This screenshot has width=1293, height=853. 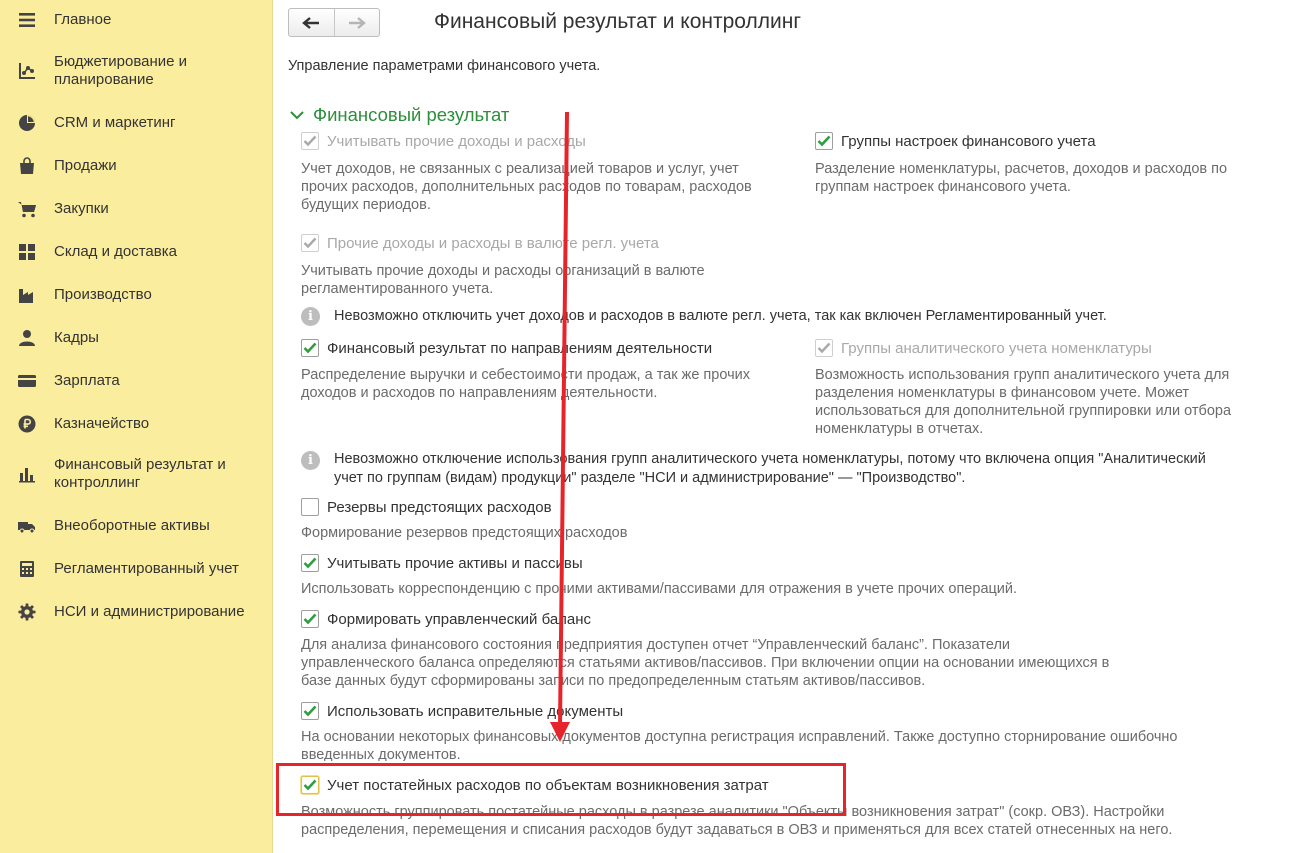 I want to click on option-other-assets: Учитывать прочие активы и пассивы, so click(x=442, y=563).